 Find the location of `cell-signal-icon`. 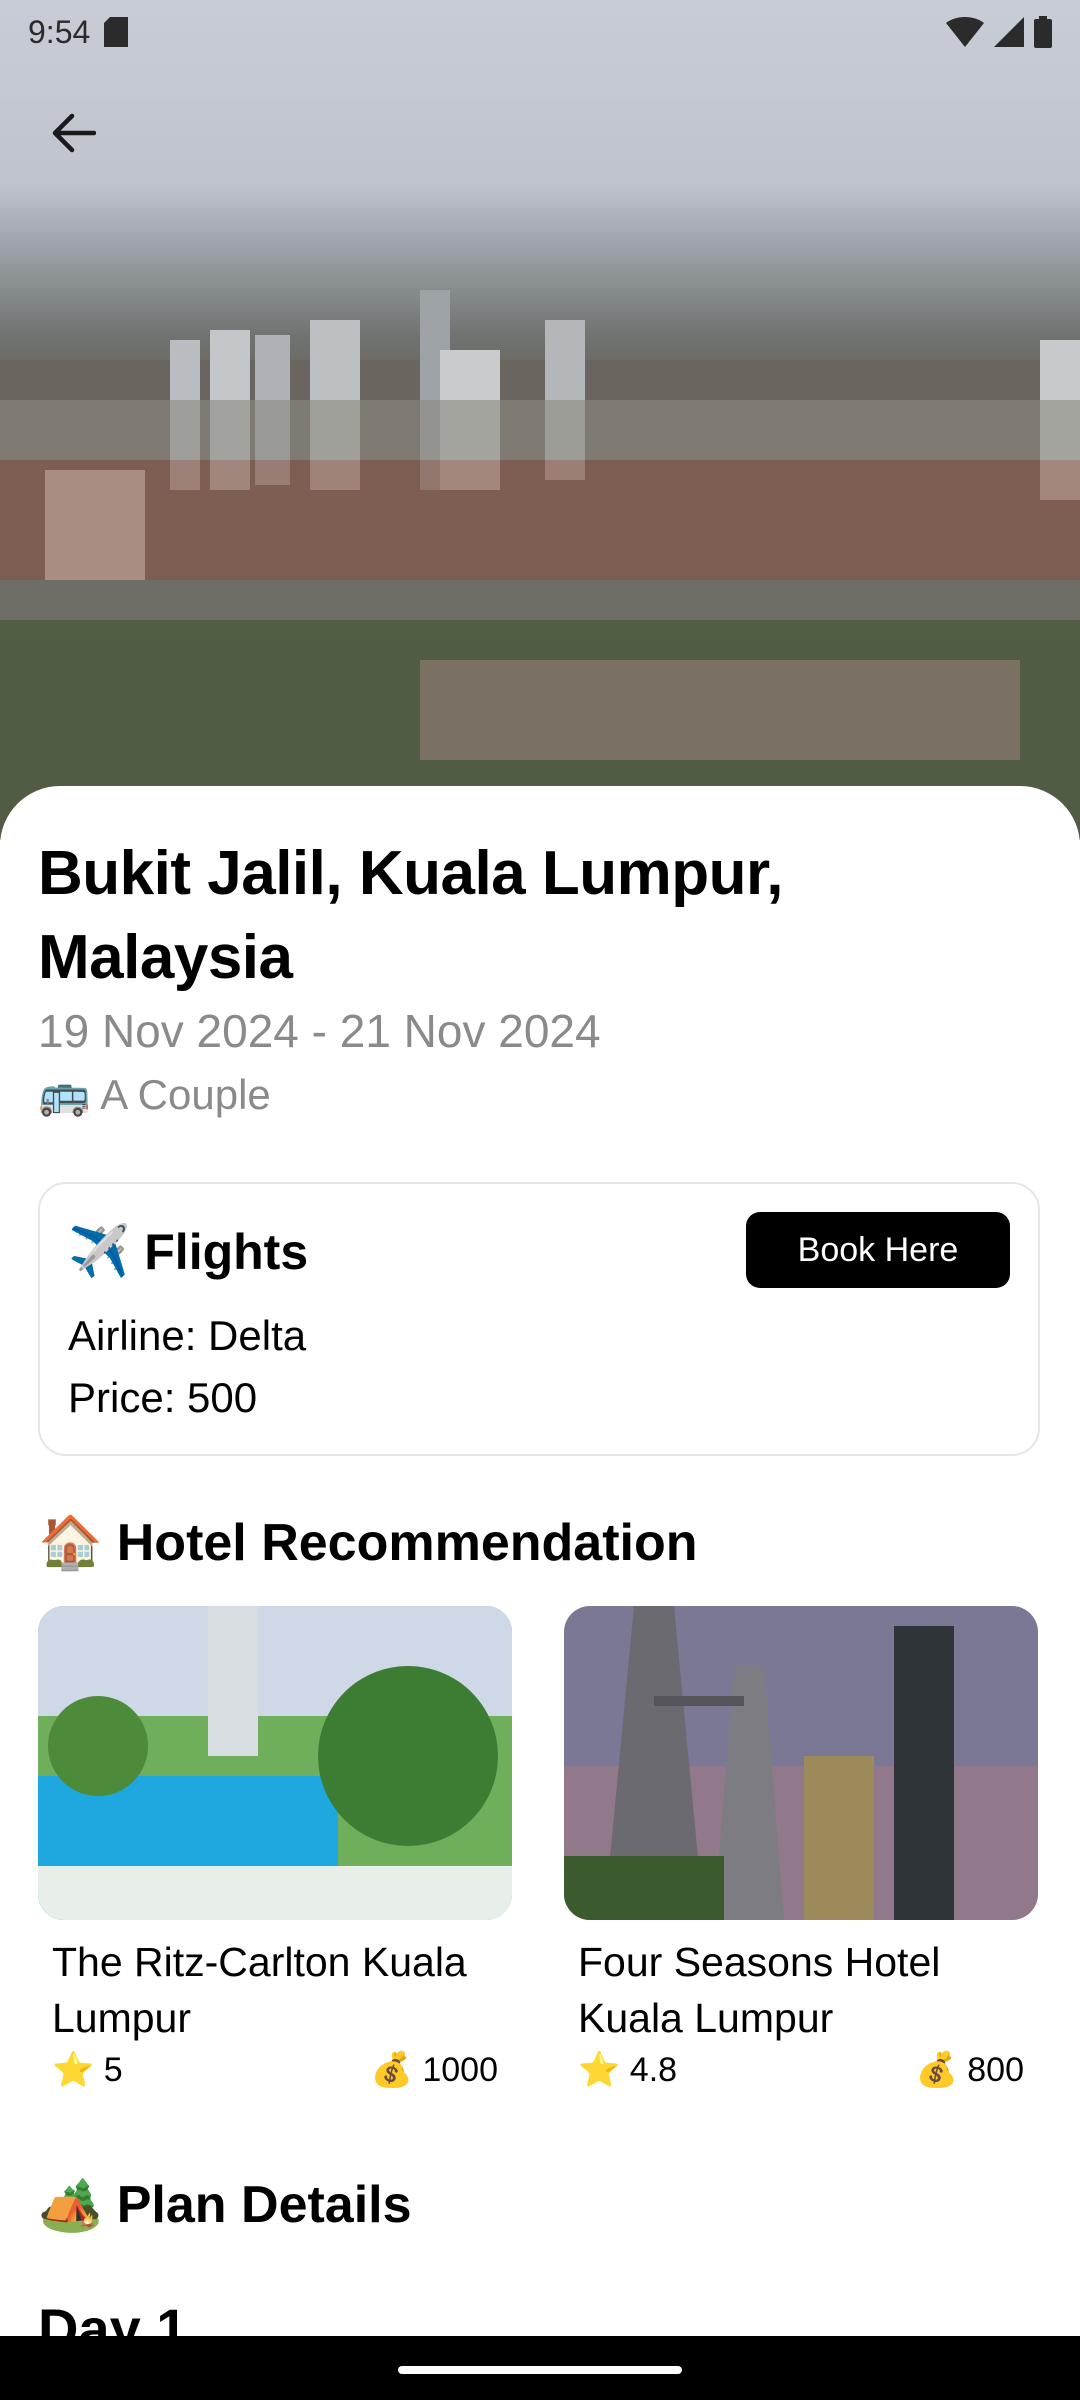

cell-signal-icon is located at coordinates (1009, 32).